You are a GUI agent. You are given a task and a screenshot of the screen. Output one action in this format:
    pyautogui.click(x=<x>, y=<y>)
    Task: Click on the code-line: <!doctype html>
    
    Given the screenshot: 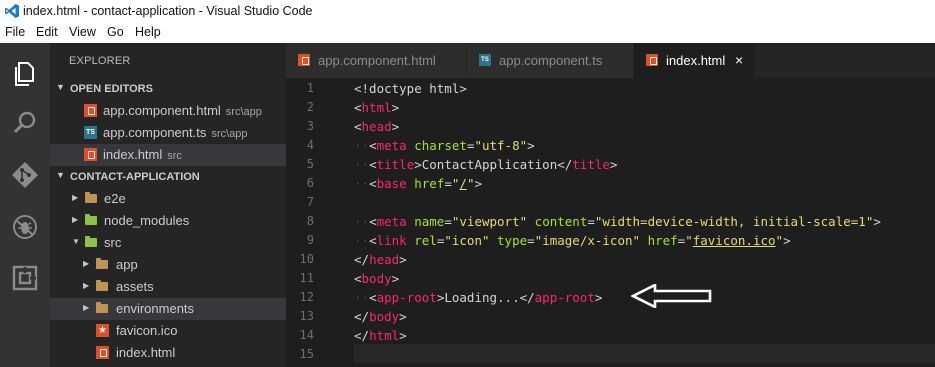 What is the action you would take?
    pyautogui.click(x=410, y=88)
    